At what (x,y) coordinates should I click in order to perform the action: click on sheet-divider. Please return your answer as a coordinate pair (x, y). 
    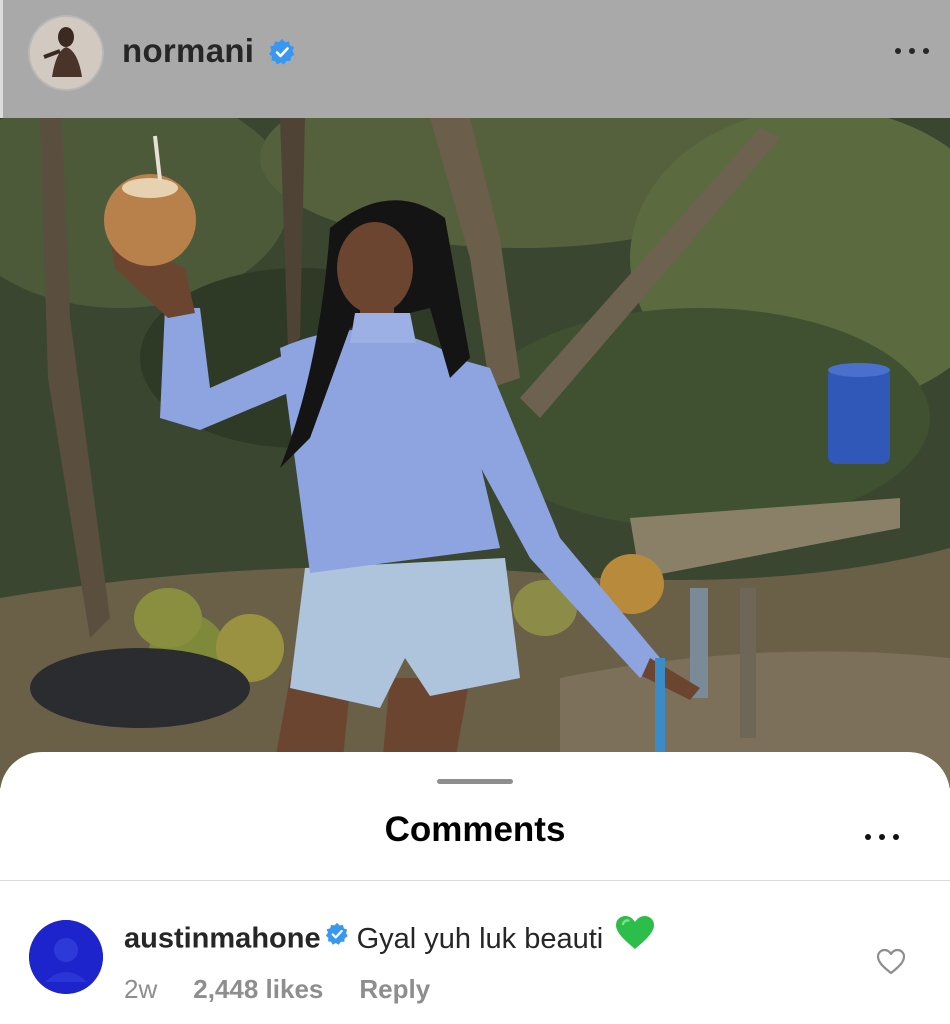
    Looking at the image, I should click on (475, 880).